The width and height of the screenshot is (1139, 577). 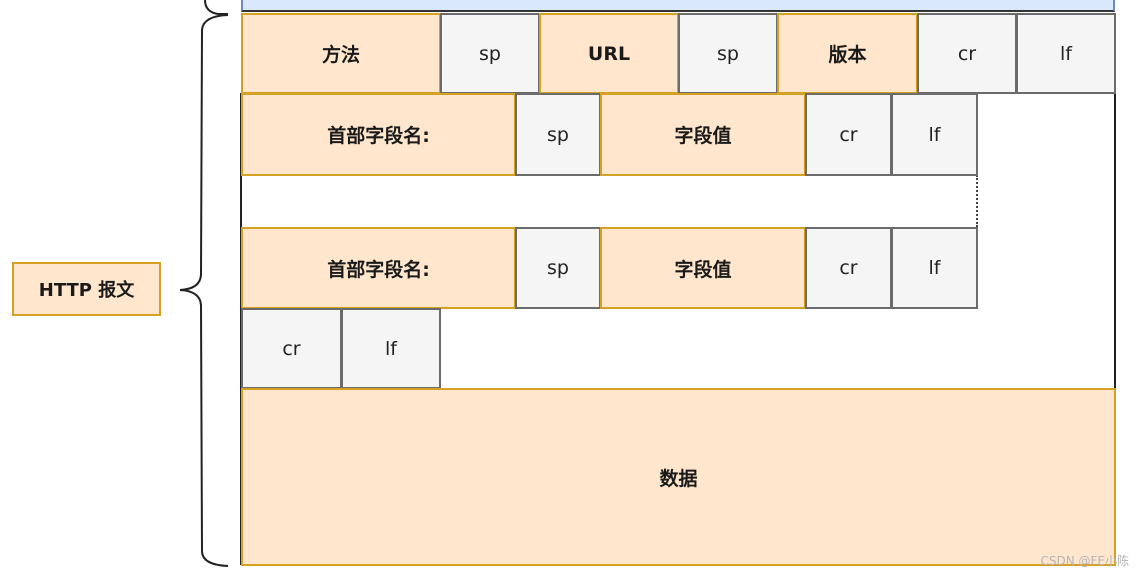 I want to click on version-field: 版本, so click(x=847, y=53).